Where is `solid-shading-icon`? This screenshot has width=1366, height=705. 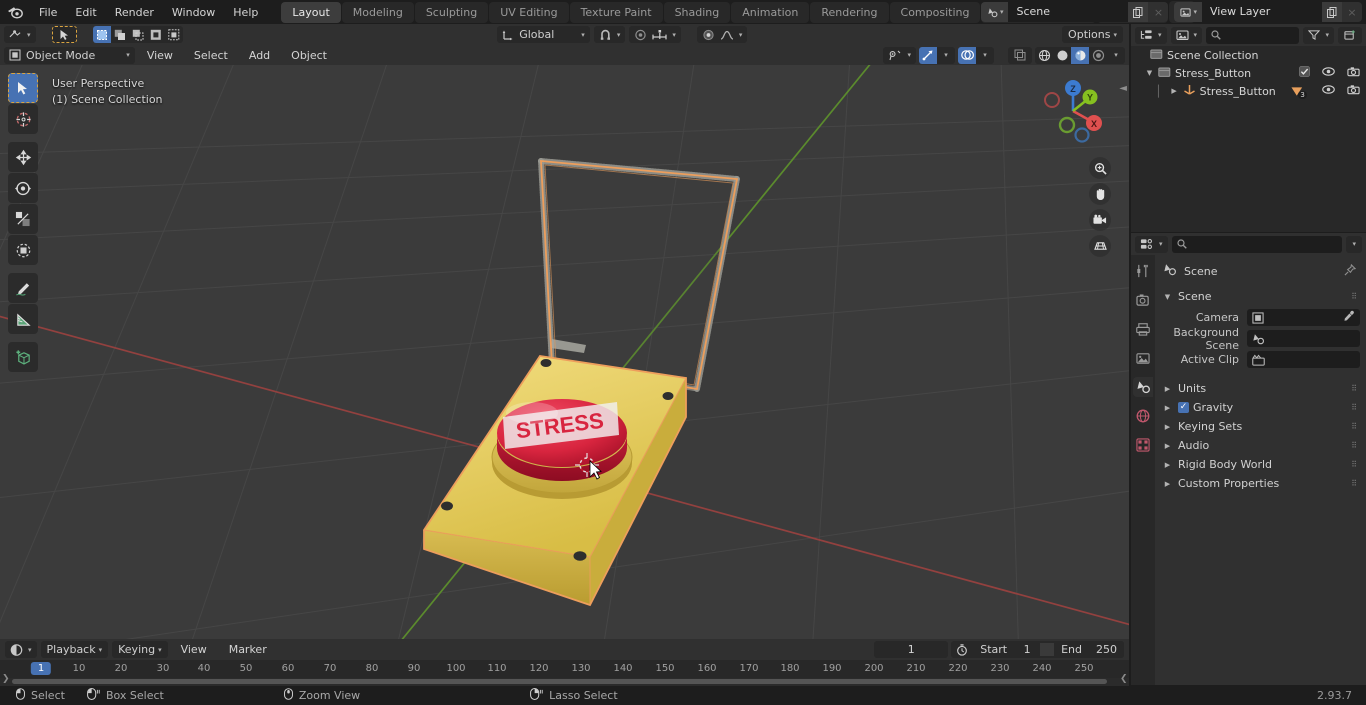
solid-shading-icon is located at coordinates (1062, 55).